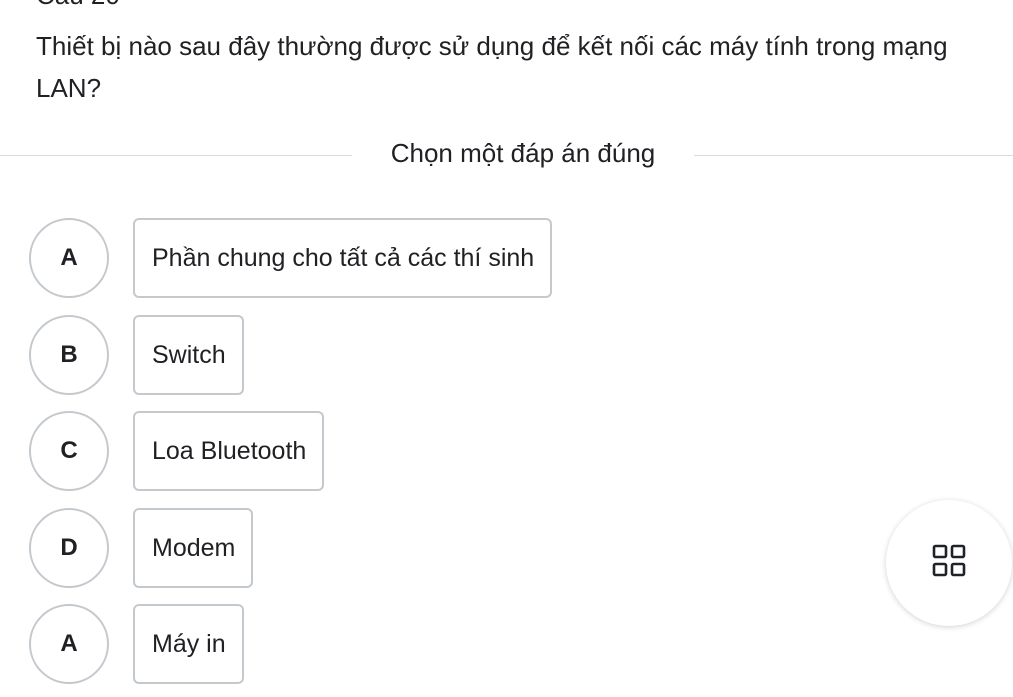  I want to click on grid-icon, so click(949, 563).